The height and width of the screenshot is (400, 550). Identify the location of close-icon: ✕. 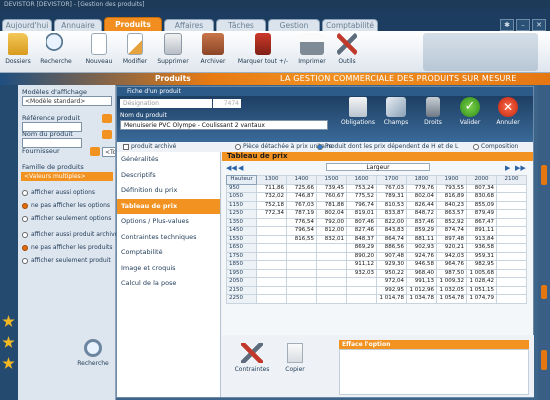
(539, 25).